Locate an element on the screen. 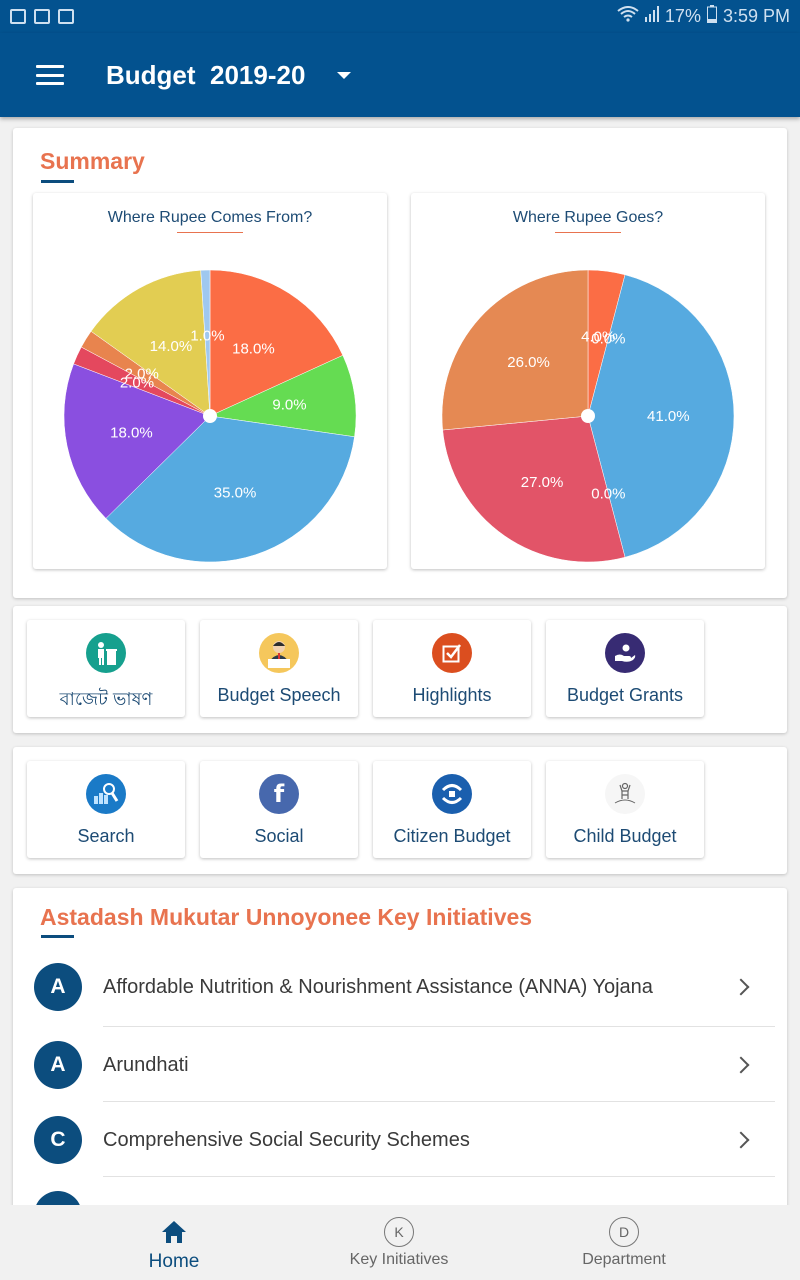 The height and width of the screenshot is (1280, 800). list-item: A Arundhati is located at coordinates (400, 1064).